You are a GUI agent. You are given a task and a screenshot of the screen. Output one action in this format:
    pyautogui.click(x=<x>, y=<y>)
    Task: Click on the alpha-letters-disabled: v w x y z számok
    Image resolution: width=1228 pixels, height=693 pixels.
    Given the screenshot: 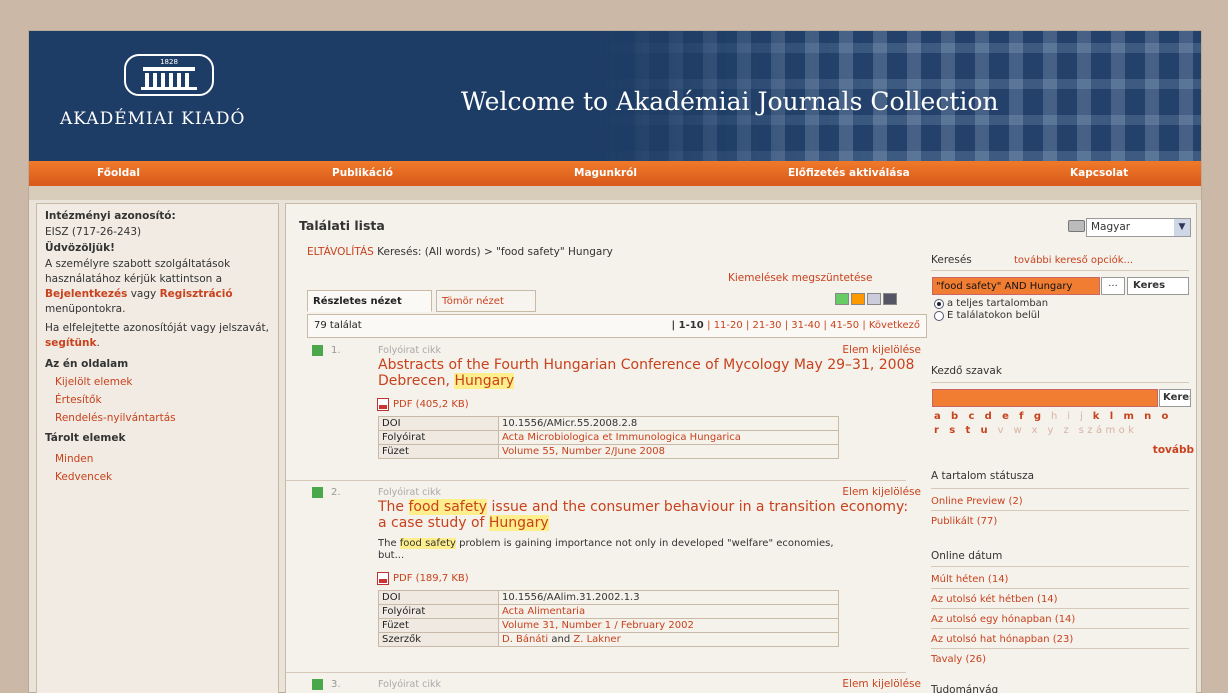 What is the action you would take?
    pyautogui.click(x=1064, y=430)
    